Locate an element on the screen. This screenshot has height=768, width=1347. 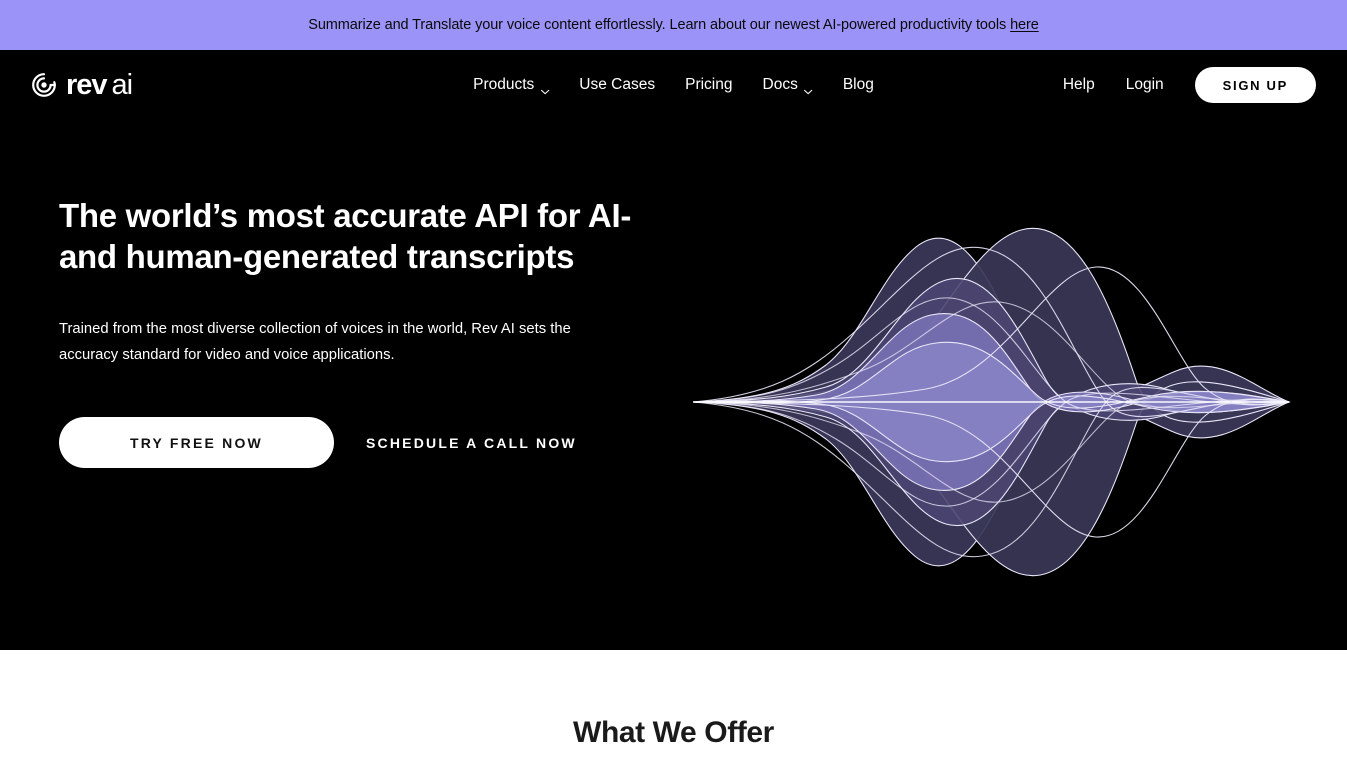
brand-name-ai: ai is located at coordinates (122, 84).